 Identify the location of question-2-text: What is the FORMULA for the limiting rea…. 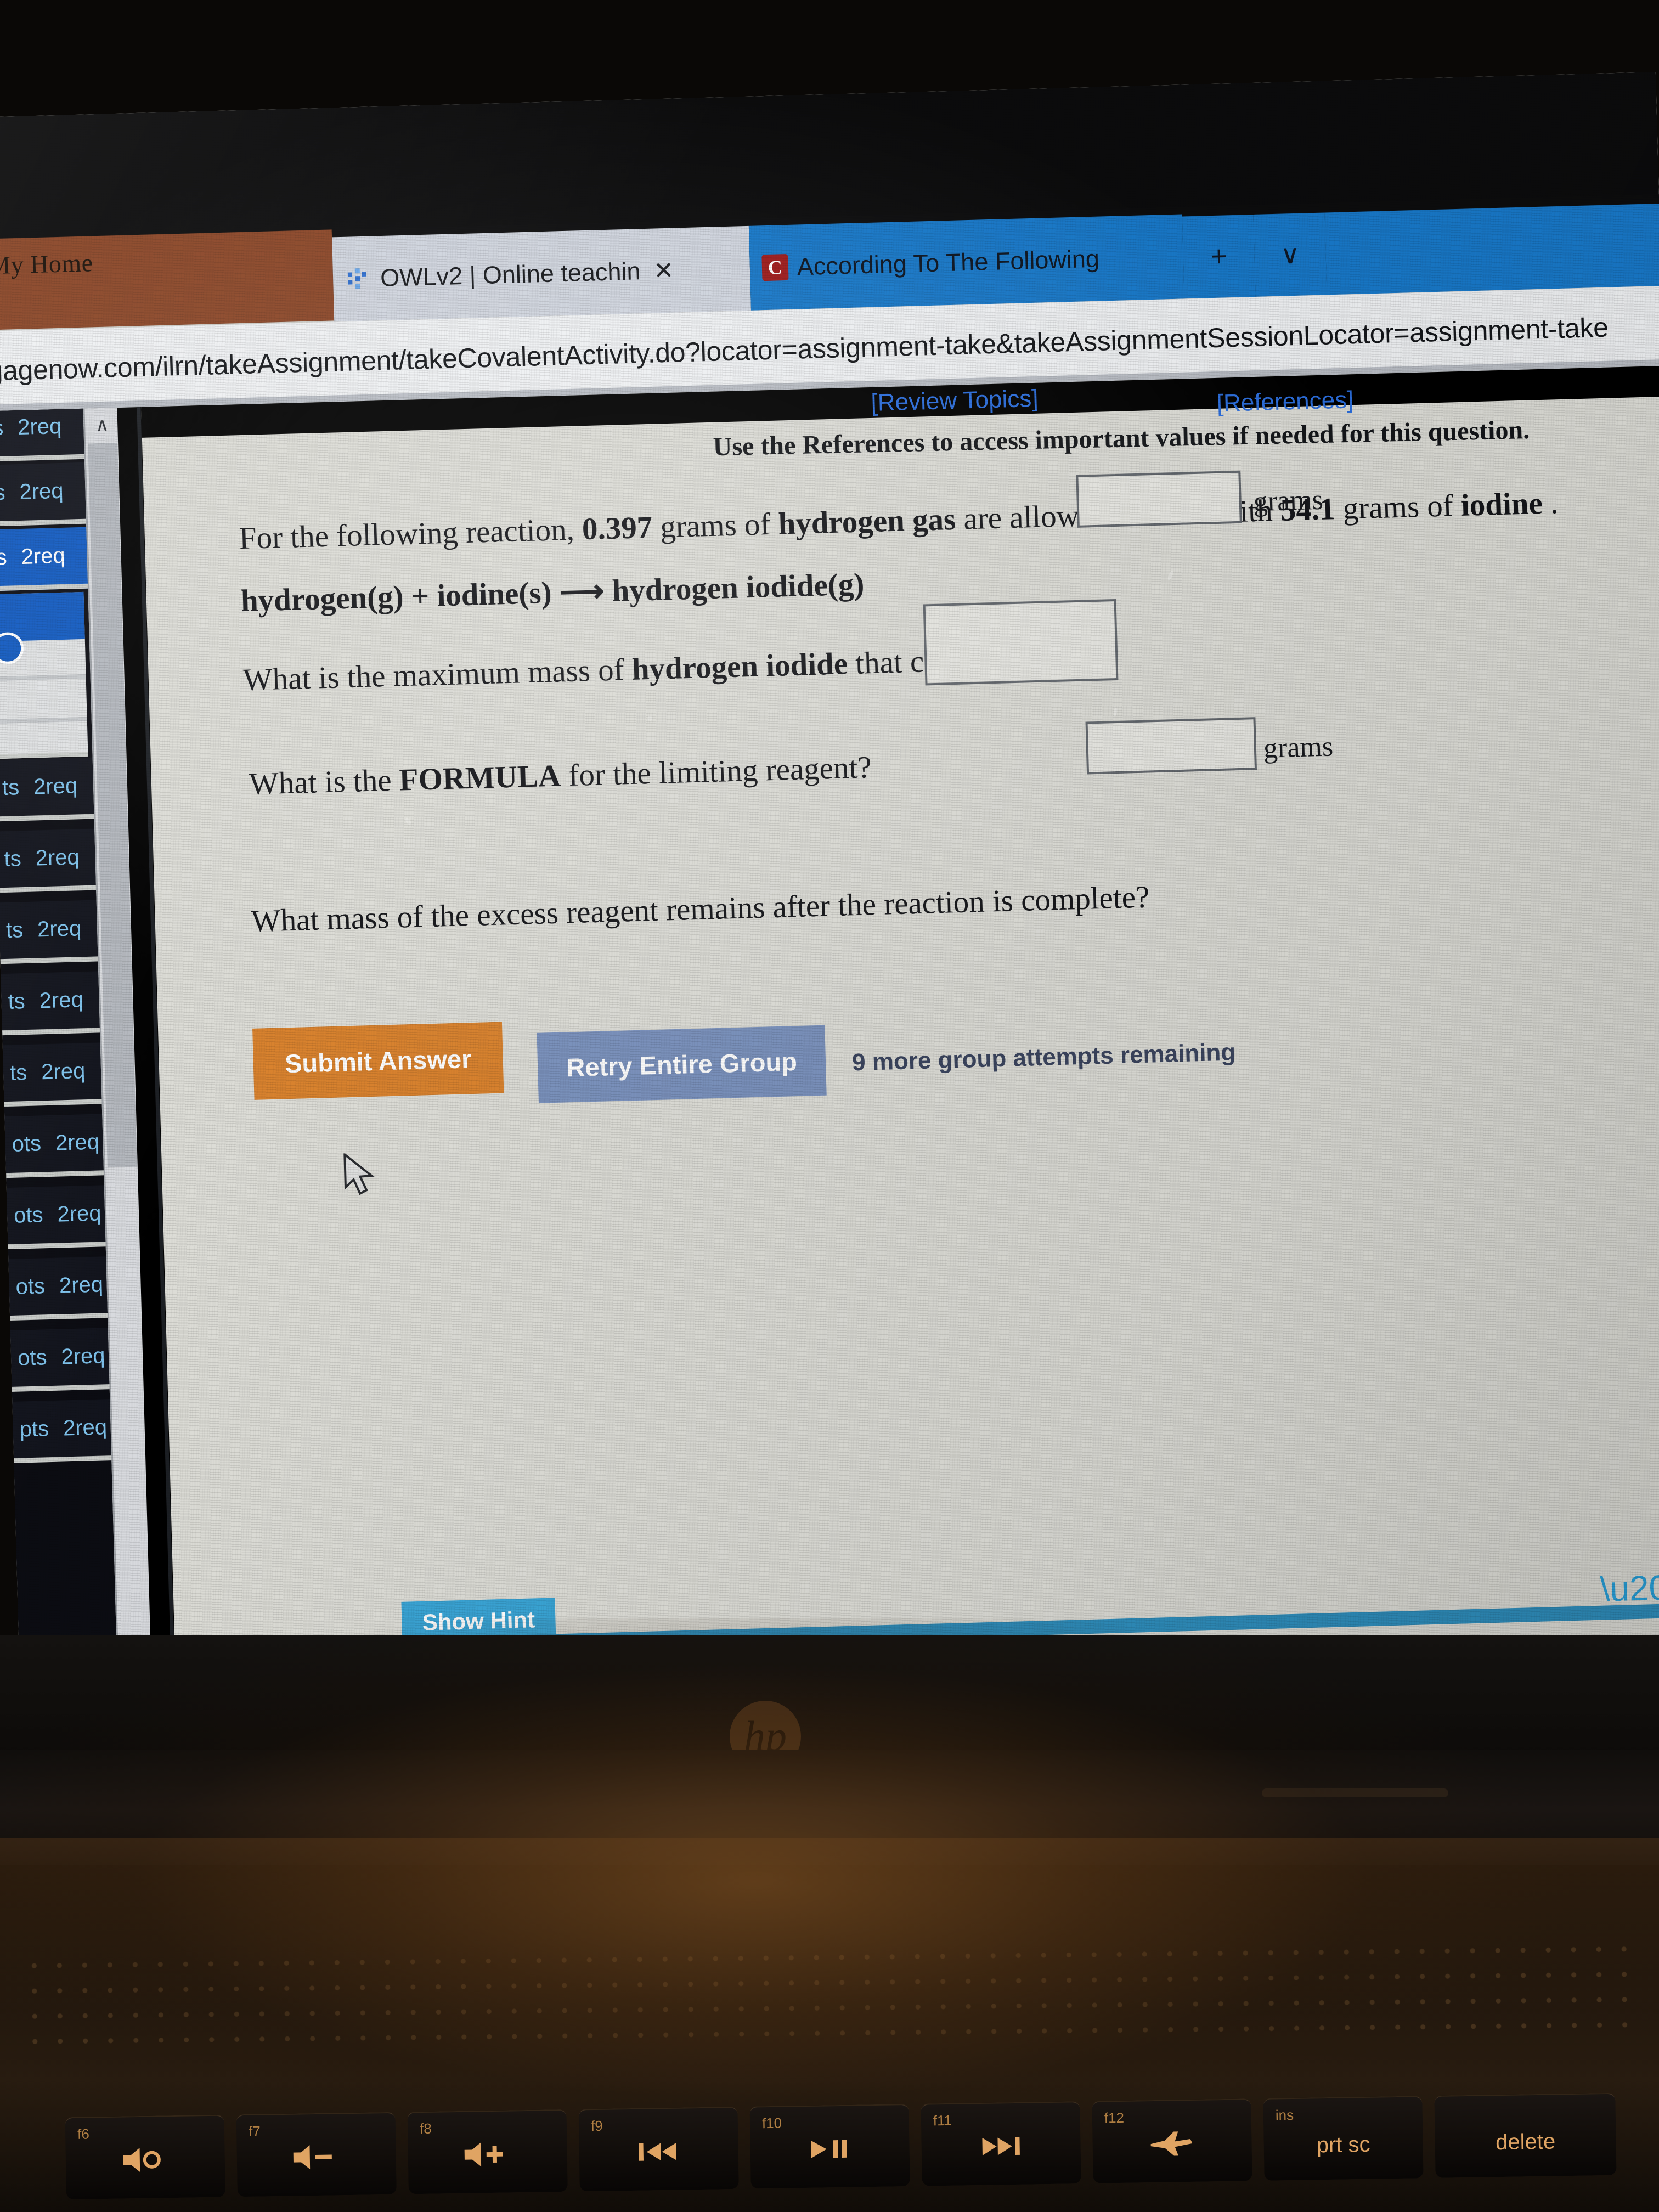
(560, 775).